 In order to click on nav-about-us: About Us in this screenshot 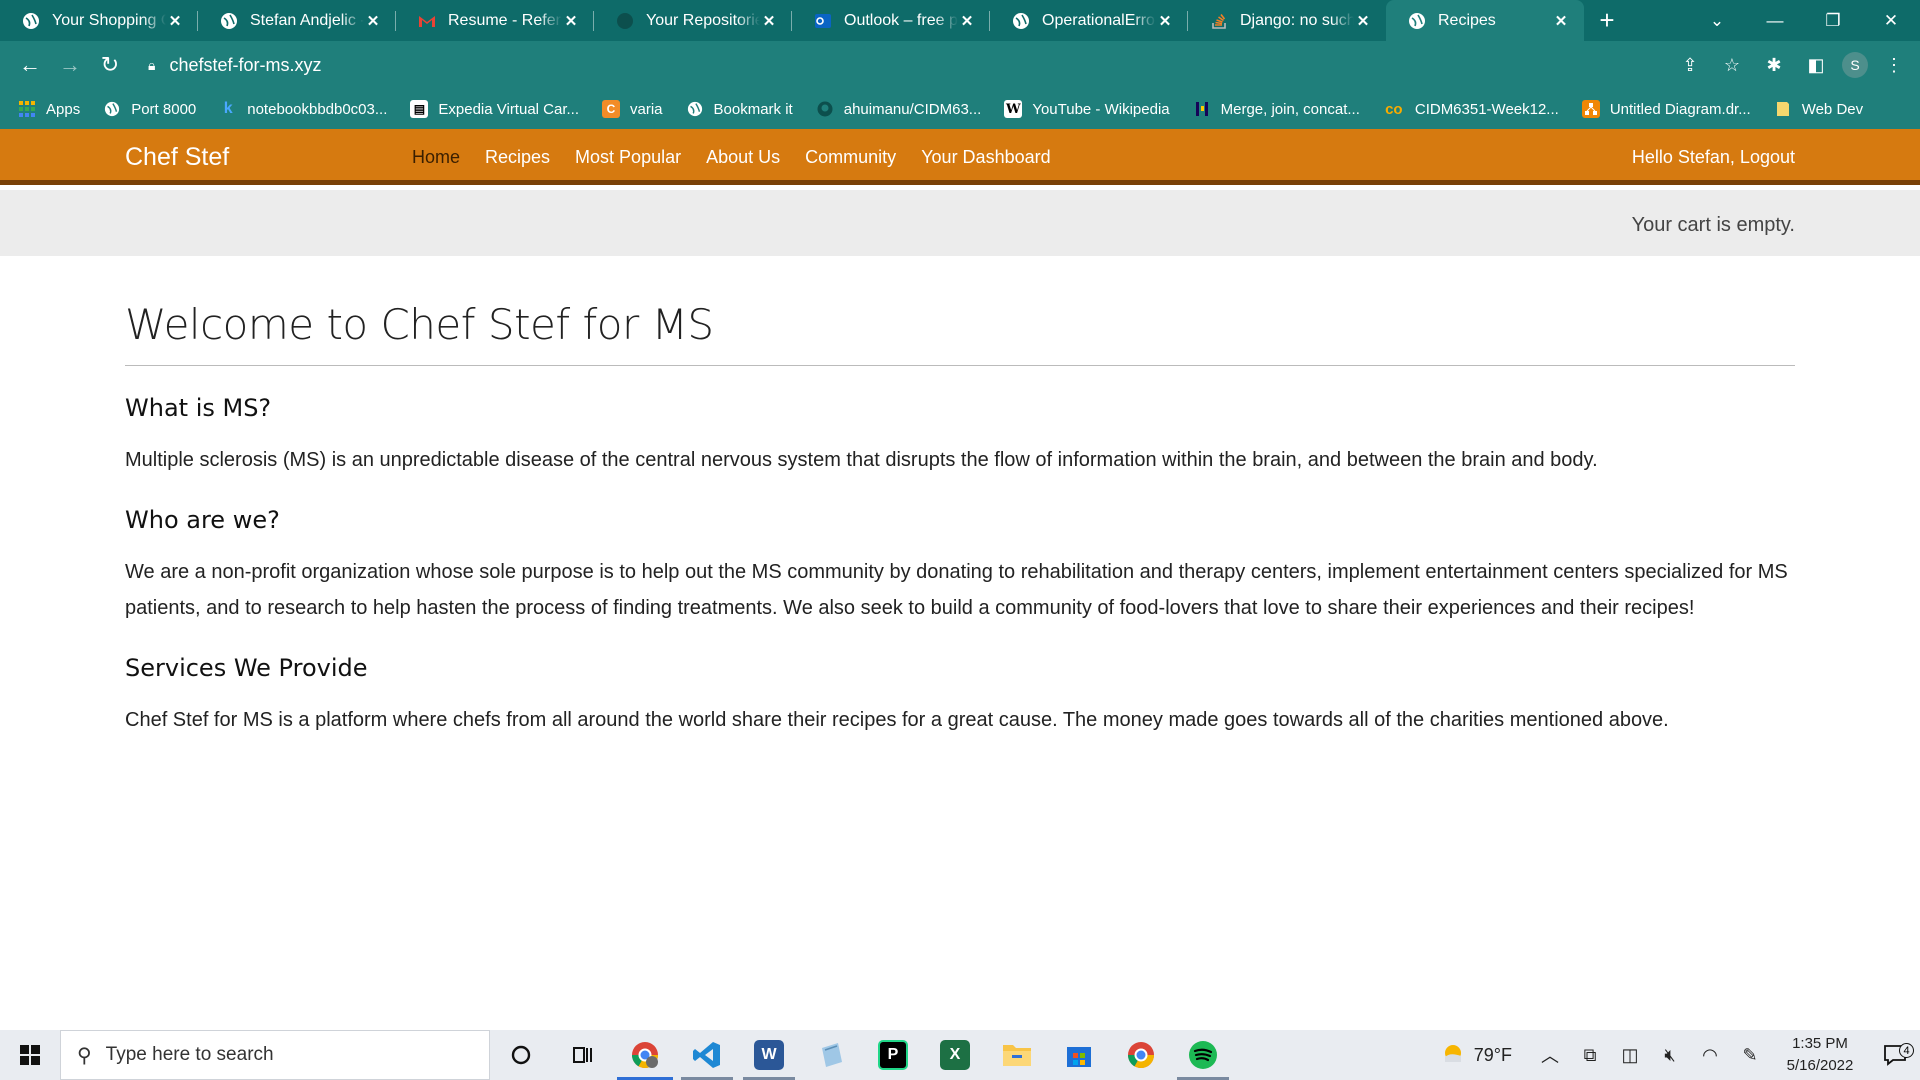, I will do `click(743, 157)`.